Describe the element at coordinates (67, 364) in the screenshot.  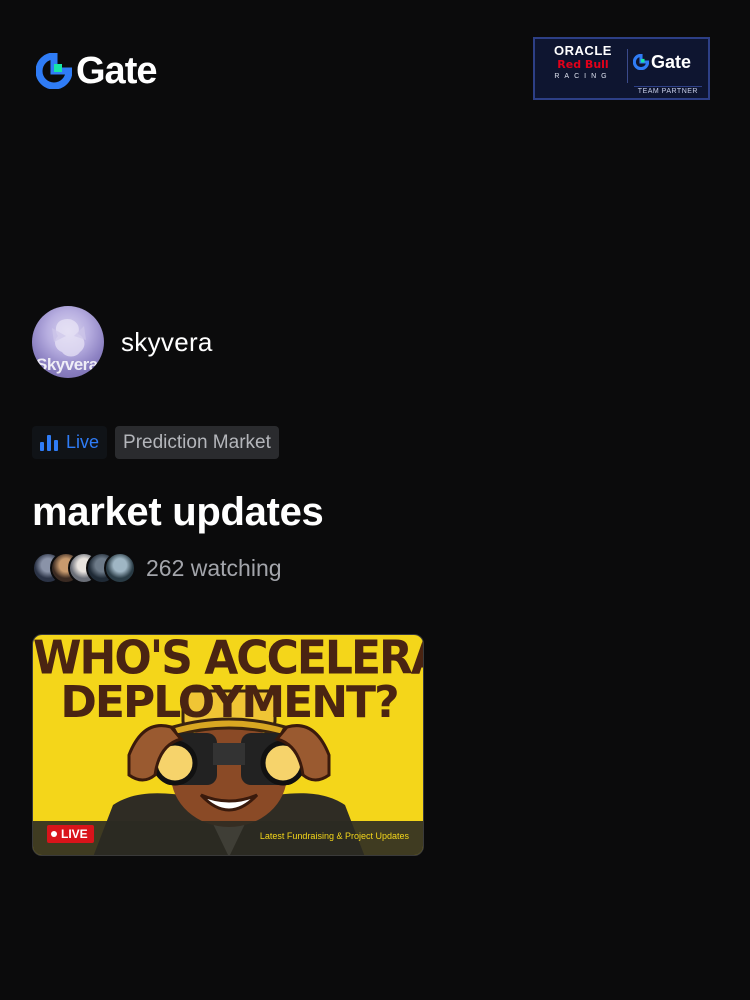
I see `avatar-watermark: Skyvera` at that location.